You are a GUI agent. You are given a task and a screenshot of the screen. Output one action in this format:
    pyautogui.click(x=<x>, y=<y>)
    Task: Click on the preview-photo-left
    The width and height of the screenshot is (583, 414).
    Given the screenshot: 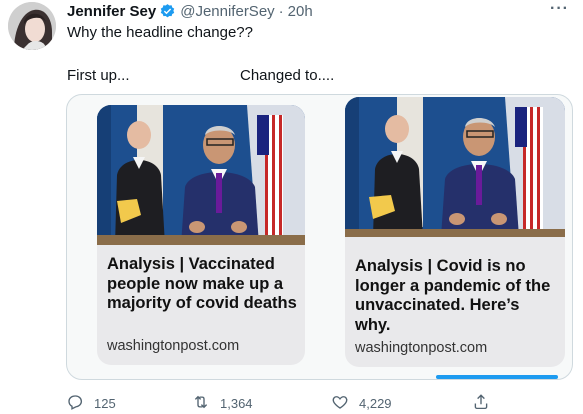 What is the action you would take?
    pyautogui.click(x=201, y=175)
    